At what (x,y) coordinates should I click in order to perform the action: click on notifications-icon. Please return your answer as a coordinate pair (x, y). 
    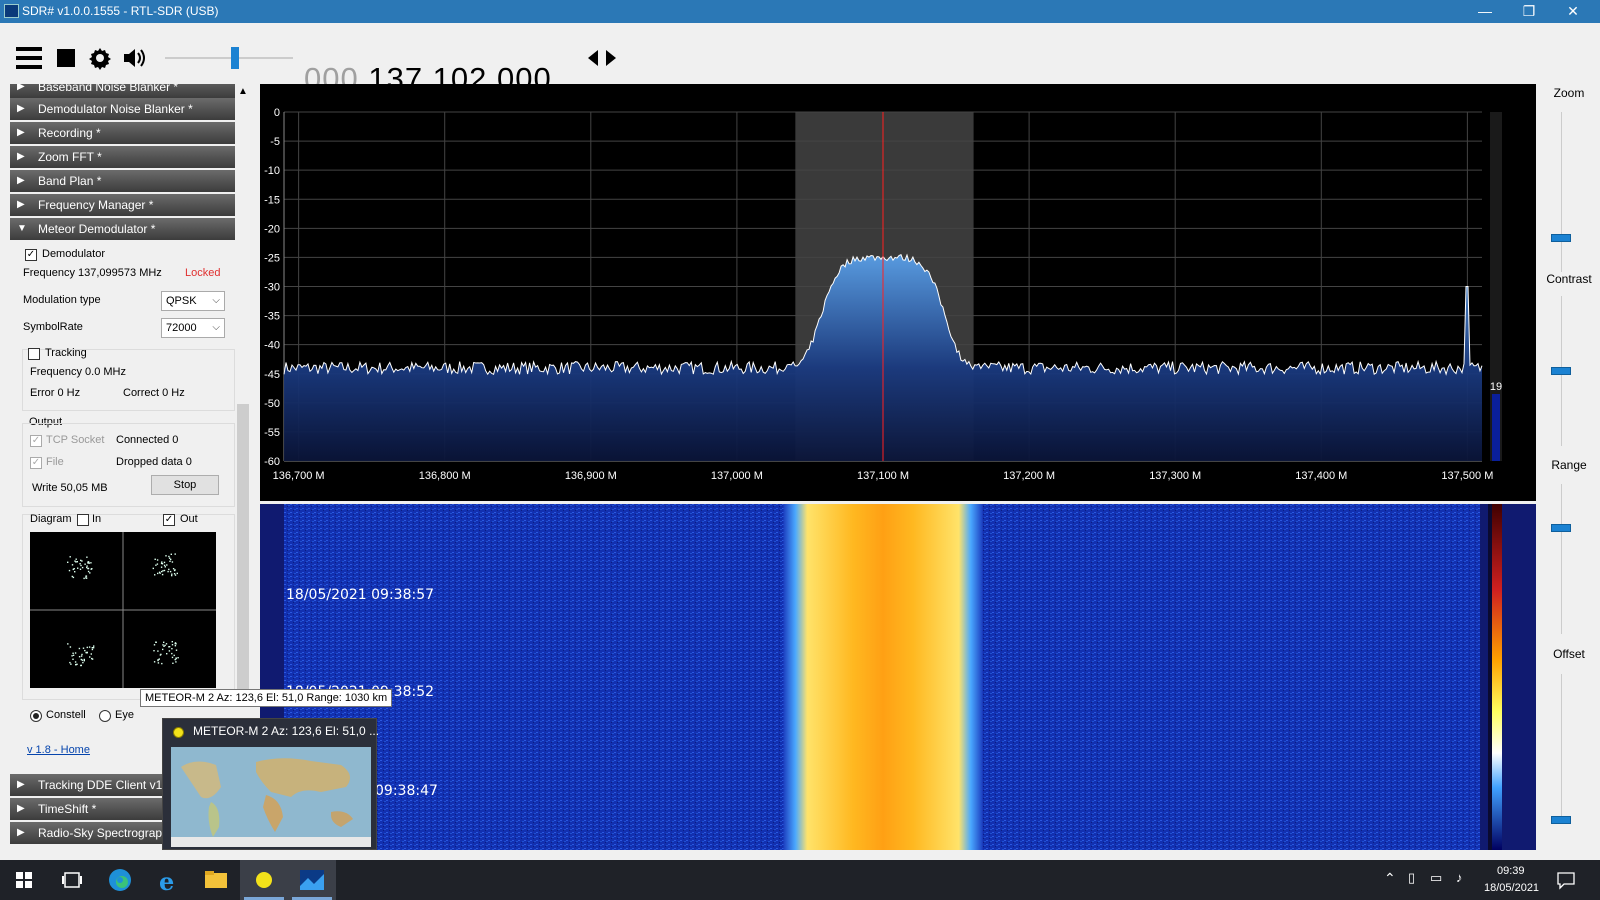
    Looking at the image, I should click on (1566, 880).